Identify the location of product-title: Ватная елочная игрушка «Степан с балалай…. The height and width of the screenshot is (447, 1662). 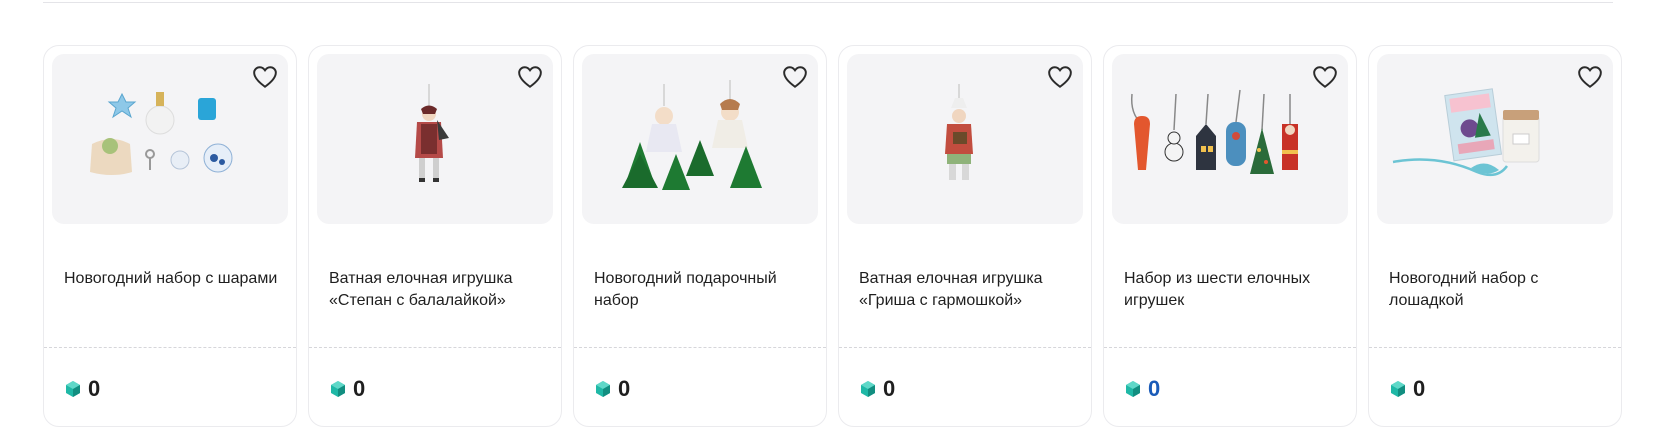
(439, 290).